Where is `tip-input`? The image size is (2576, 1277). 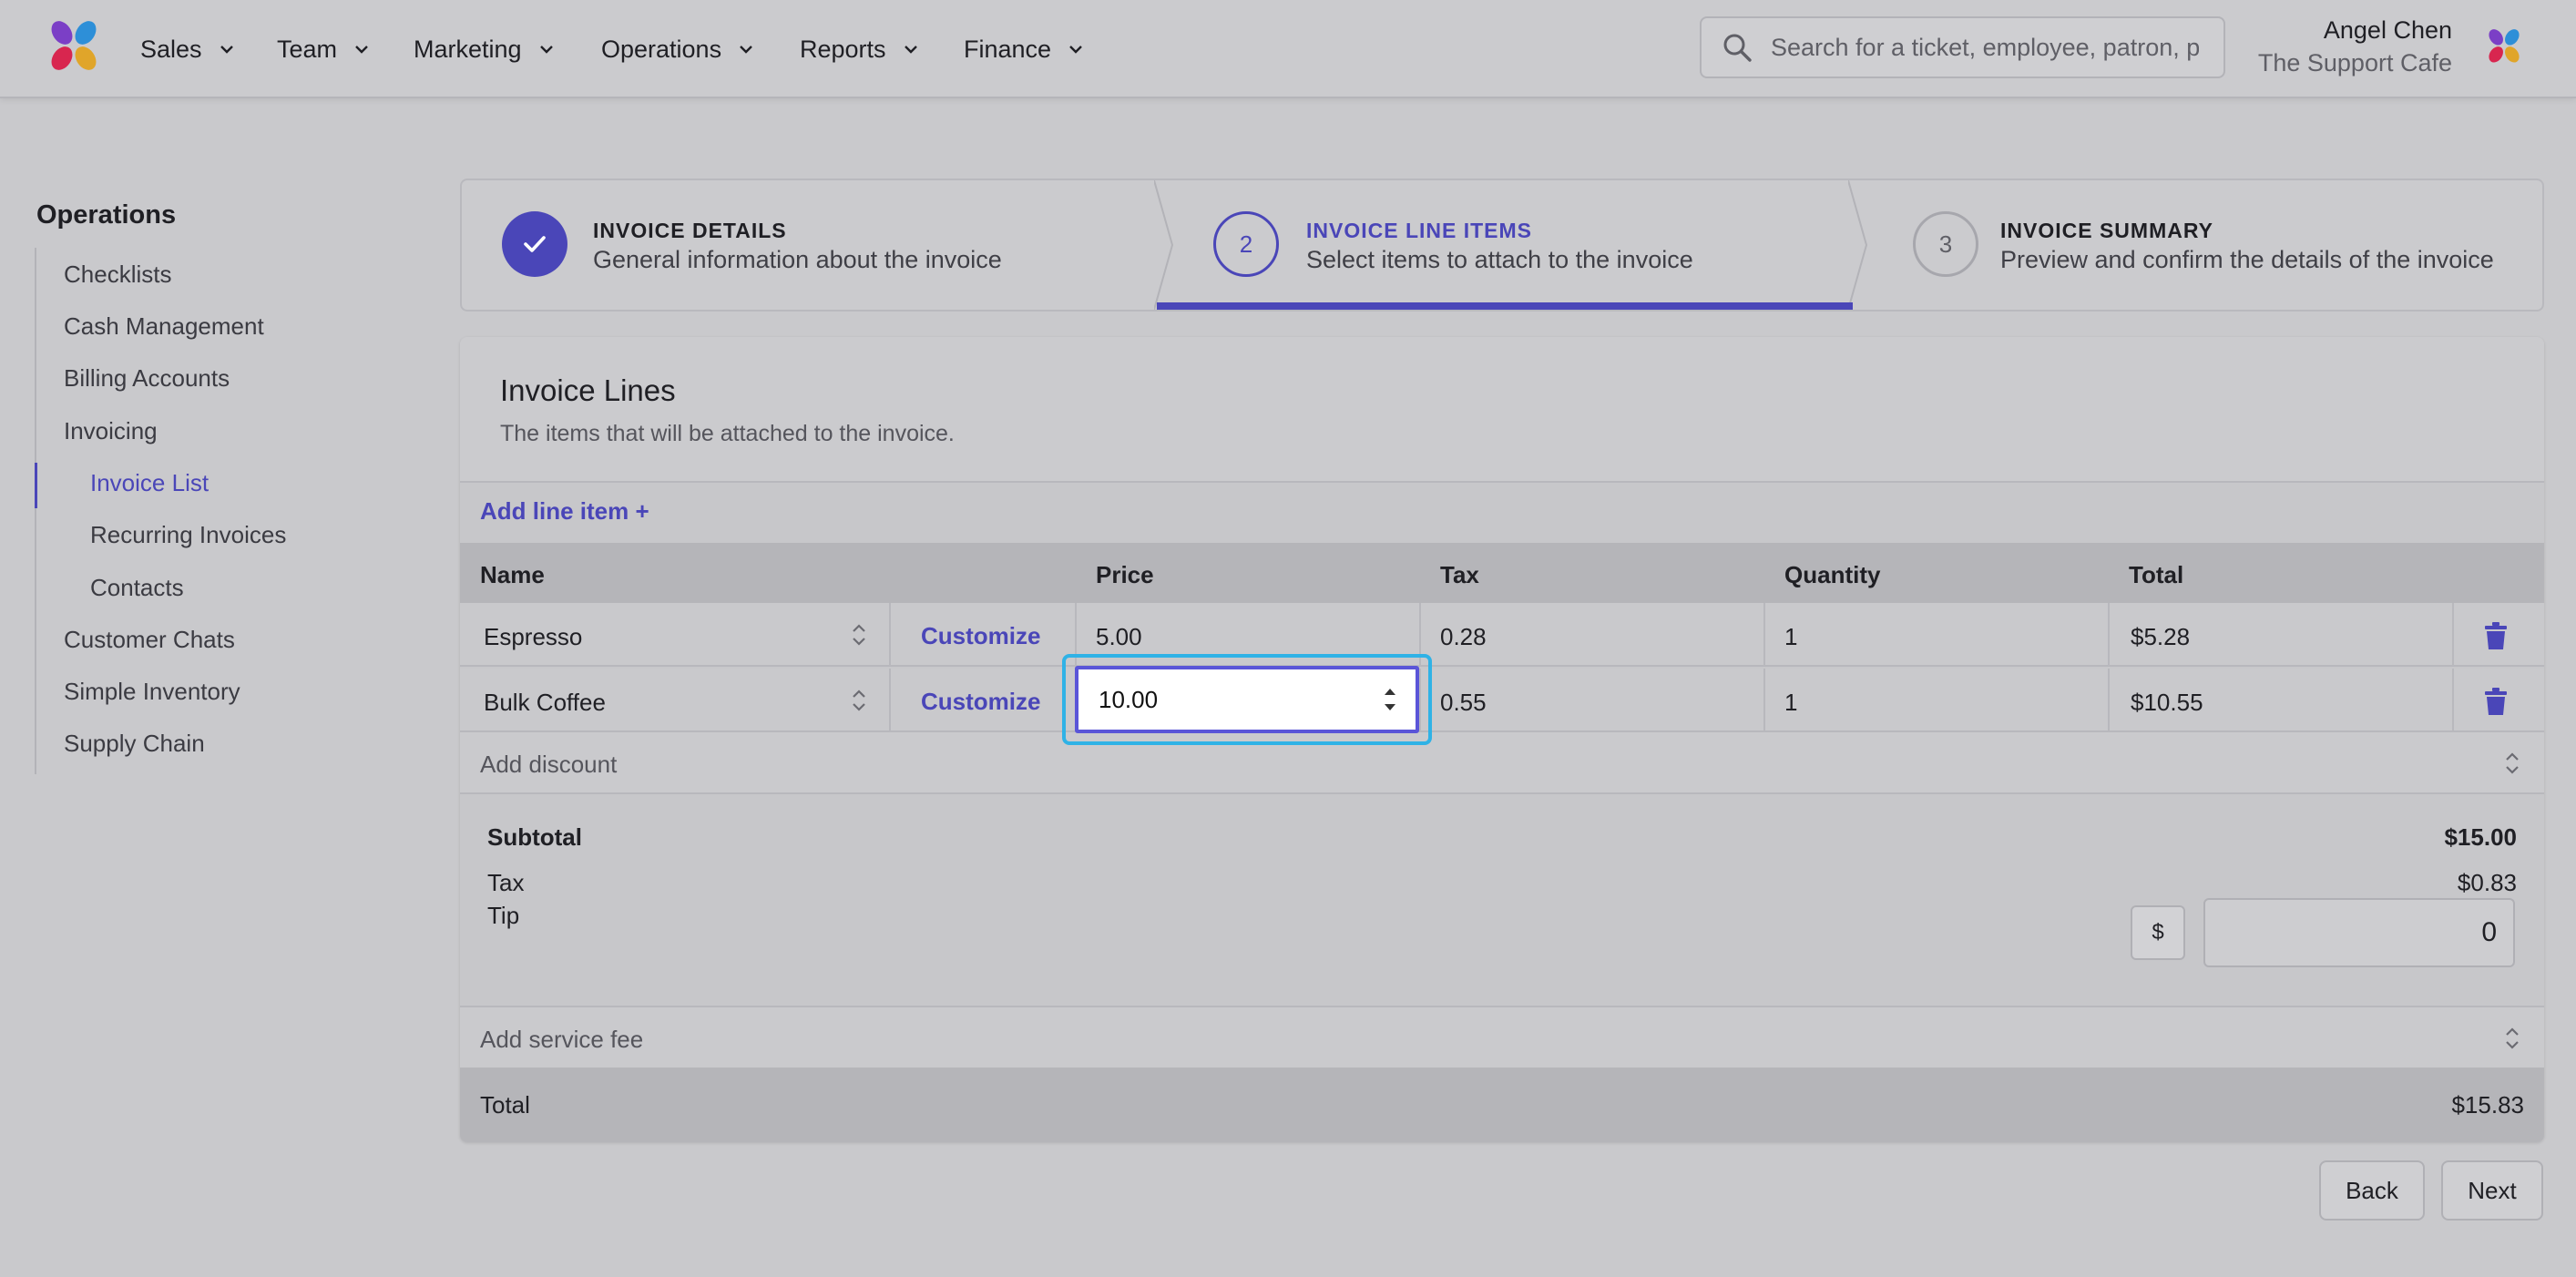 tip-input is located at coordinates (2359, 933).